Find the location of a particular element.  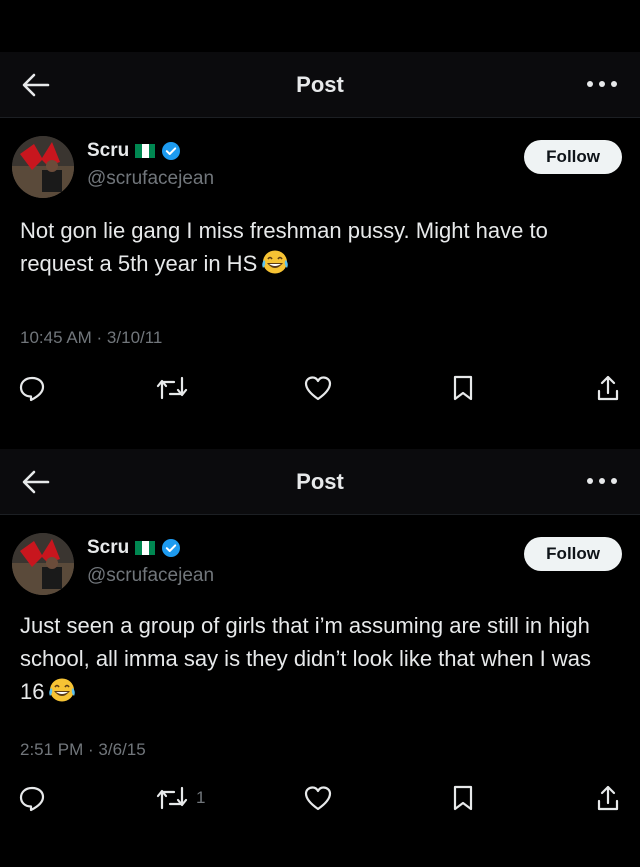

action-bar: 1 is located at coordinates (320, 804).